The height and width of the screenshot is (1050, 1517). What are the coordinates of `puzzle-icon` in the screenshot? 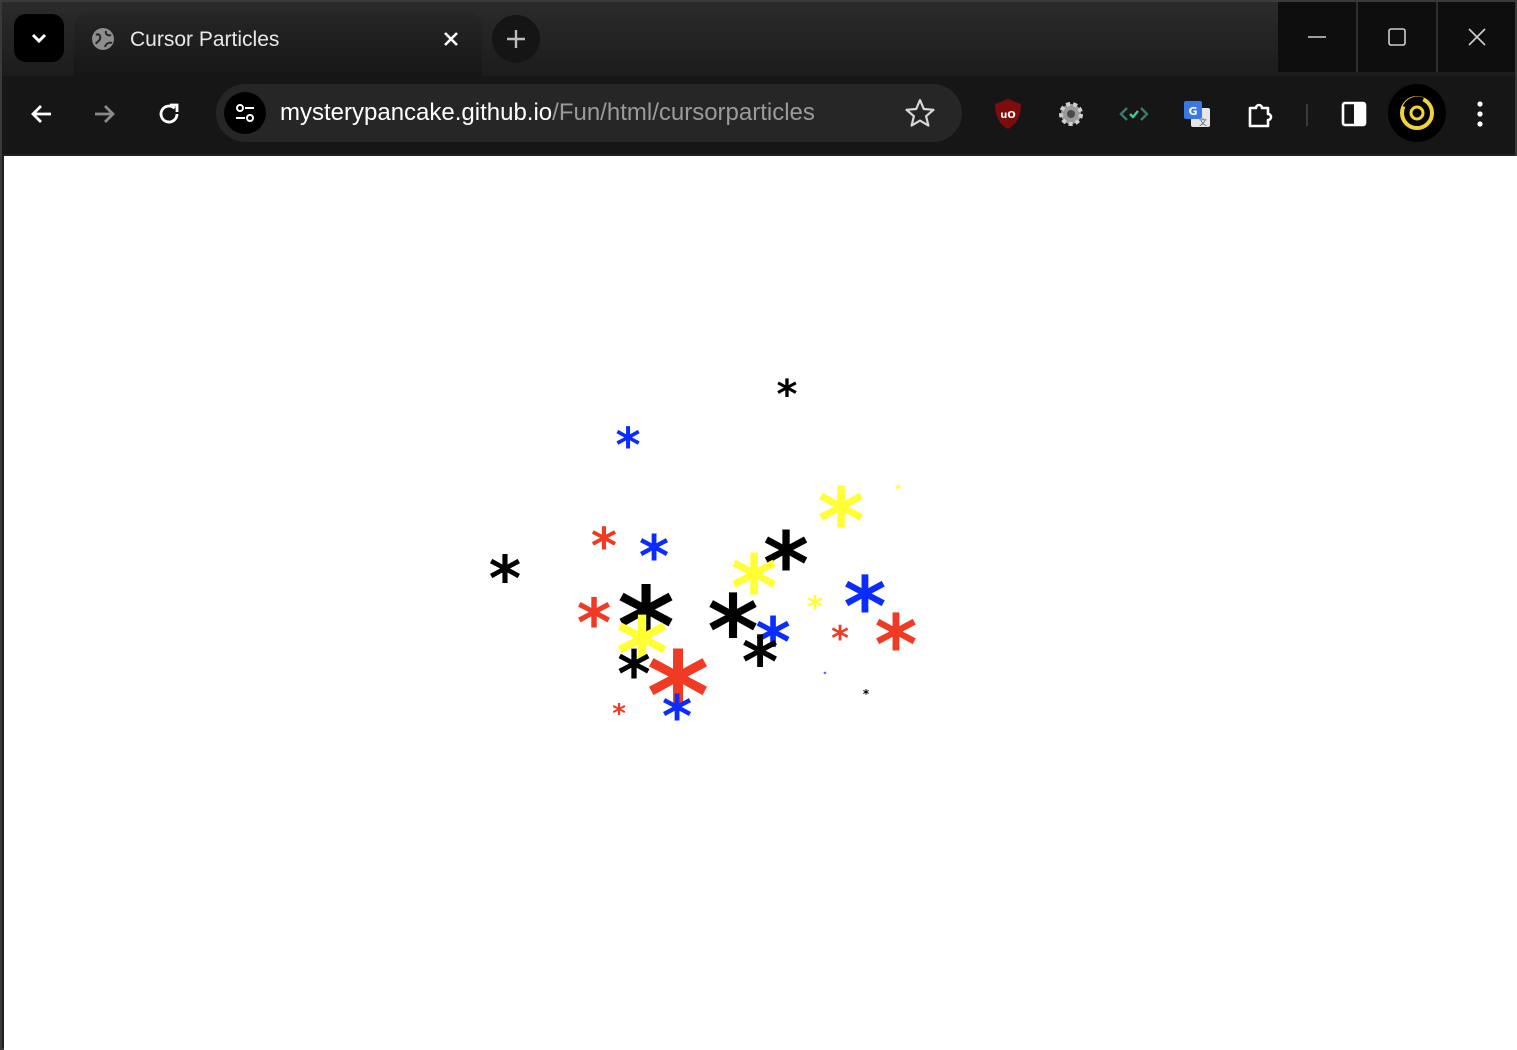 It's located at (1260, 115).